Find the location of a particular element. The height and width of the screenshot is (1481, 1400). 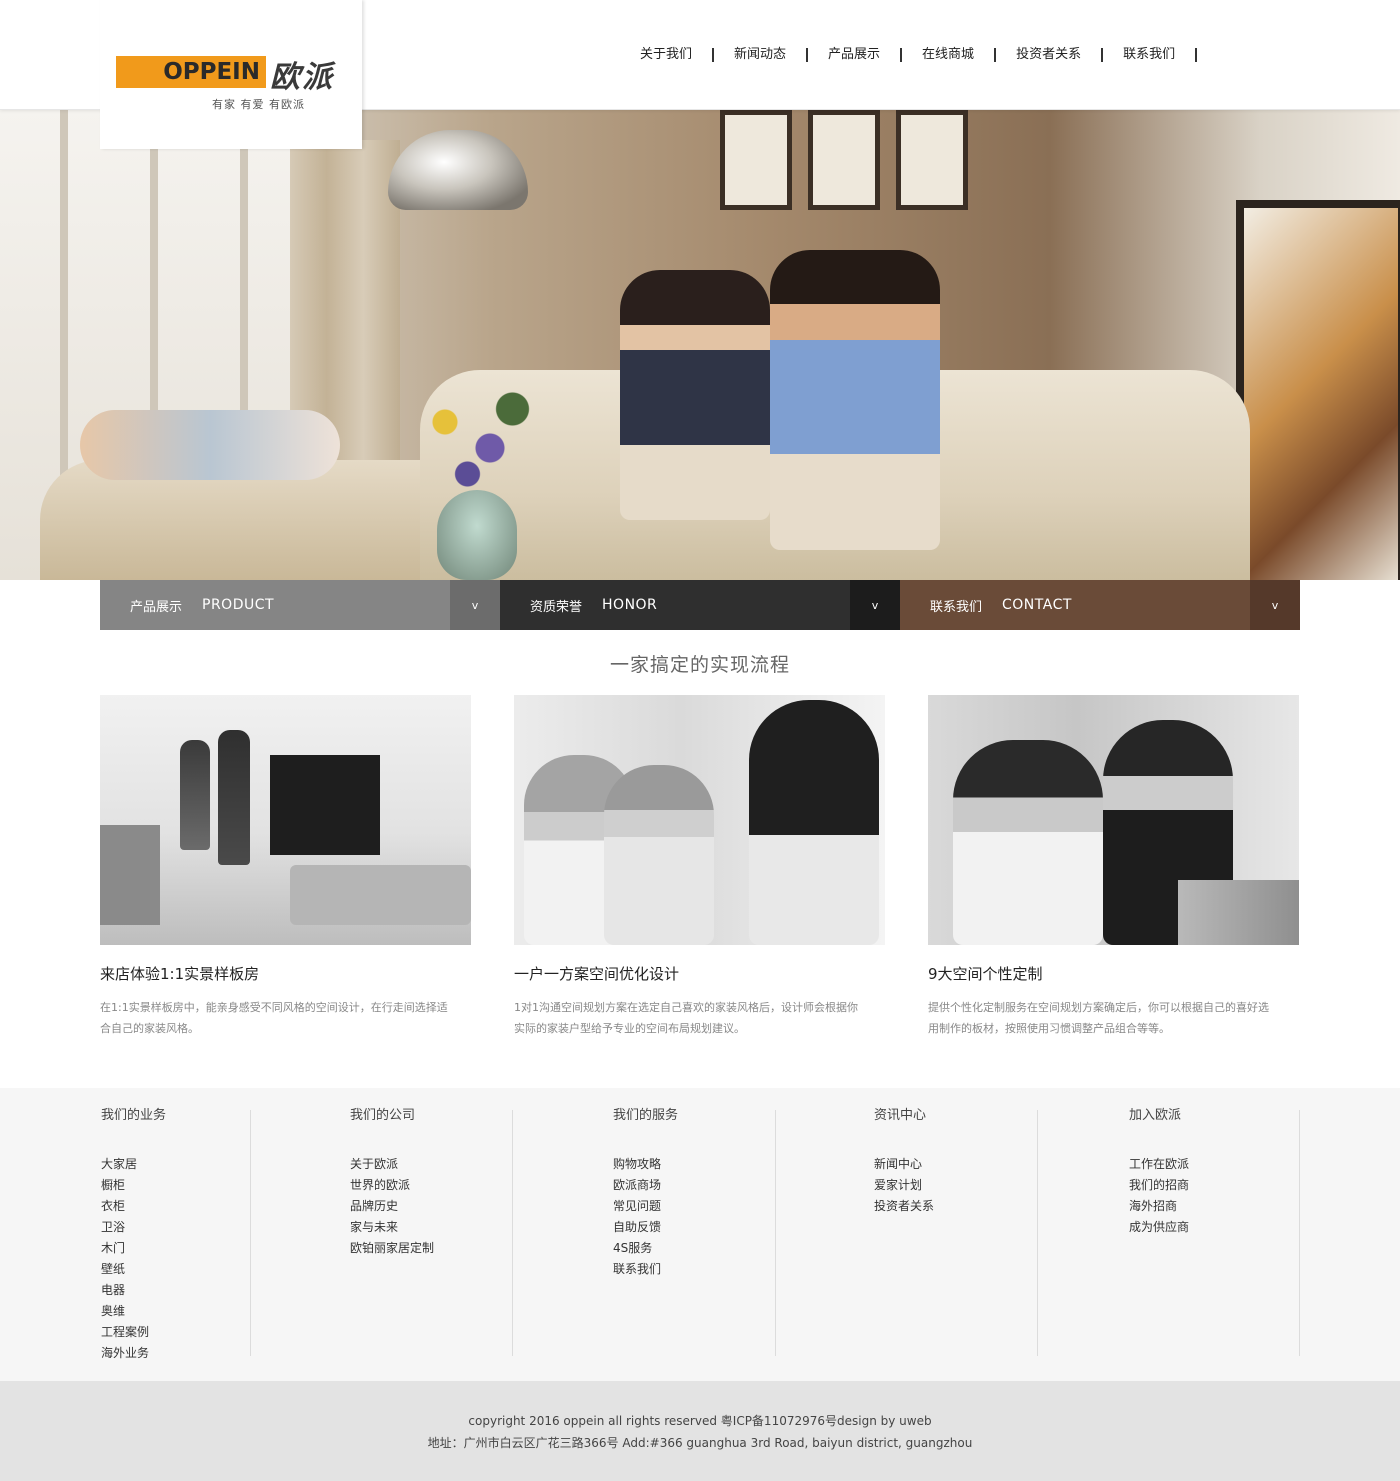

footer-column-services: 我们的服务 购物攻略 欧派商场 常见问题 自助反馈 4S服务 联系我们 is located at coordinates (645, 1194).